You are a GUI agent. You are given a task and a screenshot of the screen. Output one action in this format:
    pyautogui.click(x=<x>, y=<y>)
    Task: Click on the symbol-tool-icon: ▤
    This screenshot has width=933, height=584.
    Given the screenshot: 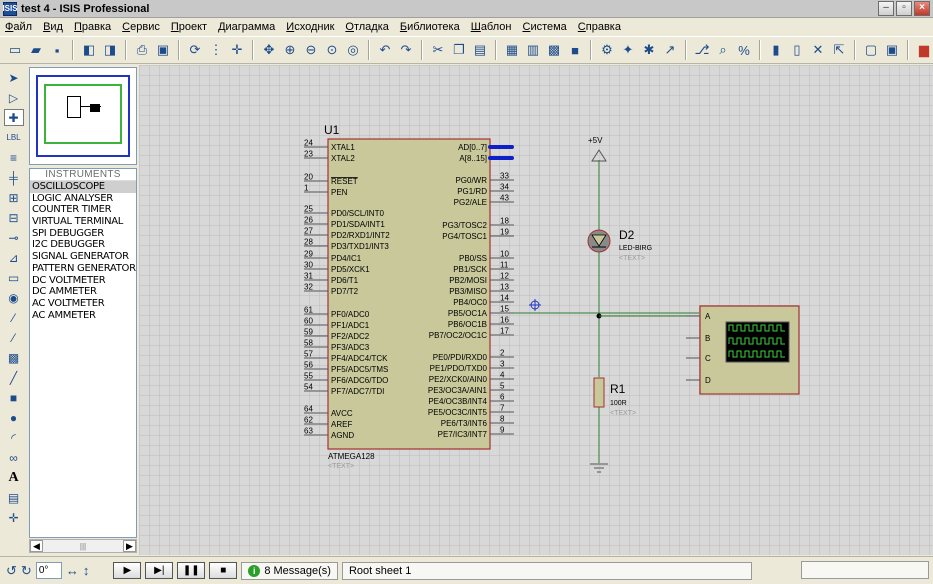 What is the action you would take?
    pyautogui.click(x=14, y=497)
    